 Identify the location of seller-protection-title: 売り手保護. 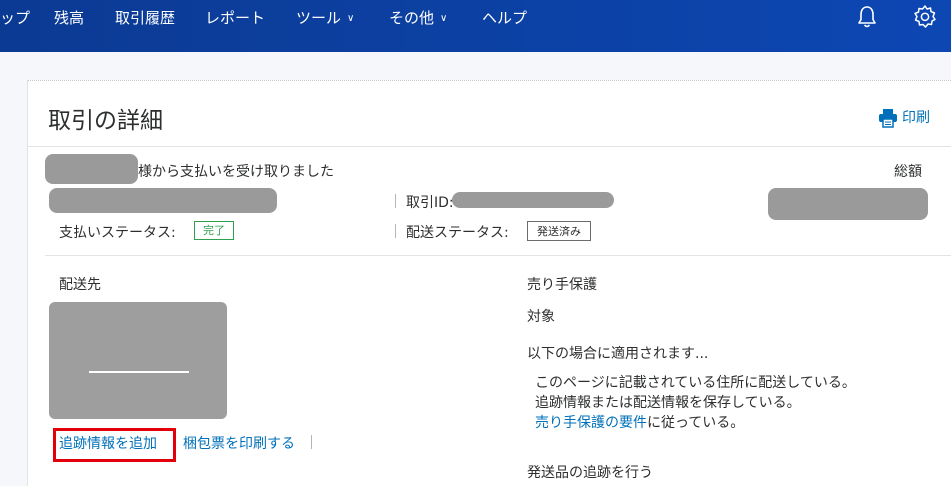
(562, 285).